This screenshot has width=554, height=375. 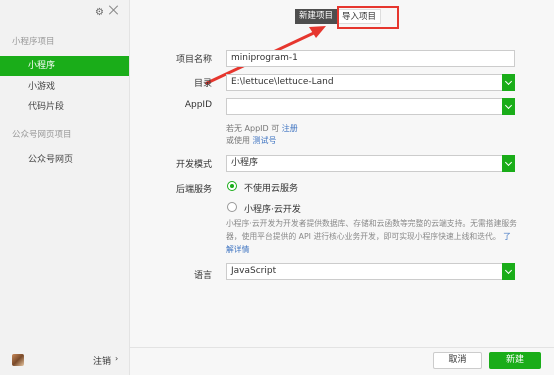 What do you see at coordinates (457, 360) in the screenshot?
I see `cancel-button: 取消` at bounding box center [457, 360].